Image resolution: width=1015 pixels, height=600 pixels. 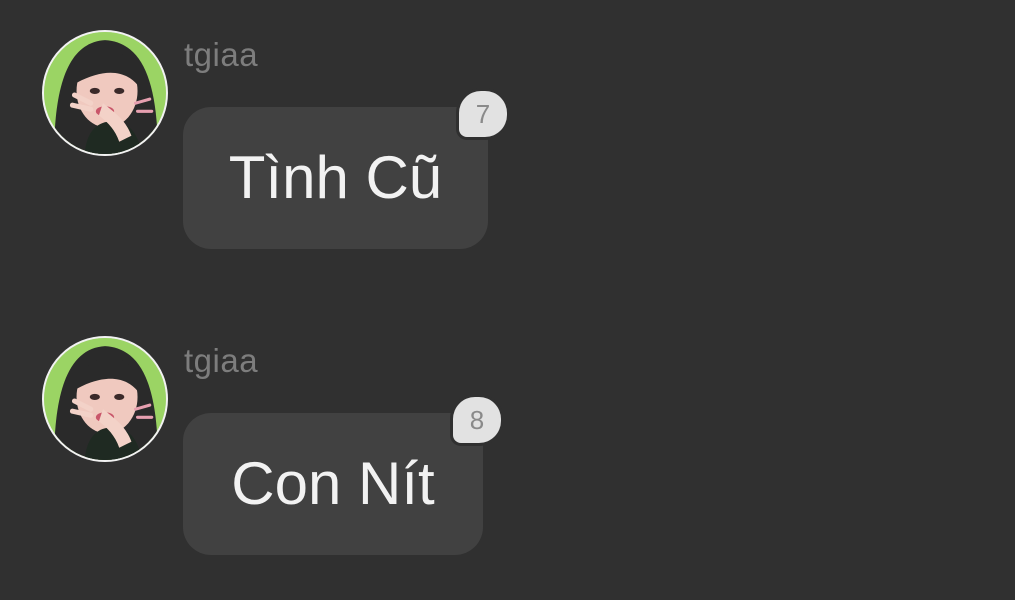 I want to click on message-bubble: Con Nít, so click(x=333, y=484).